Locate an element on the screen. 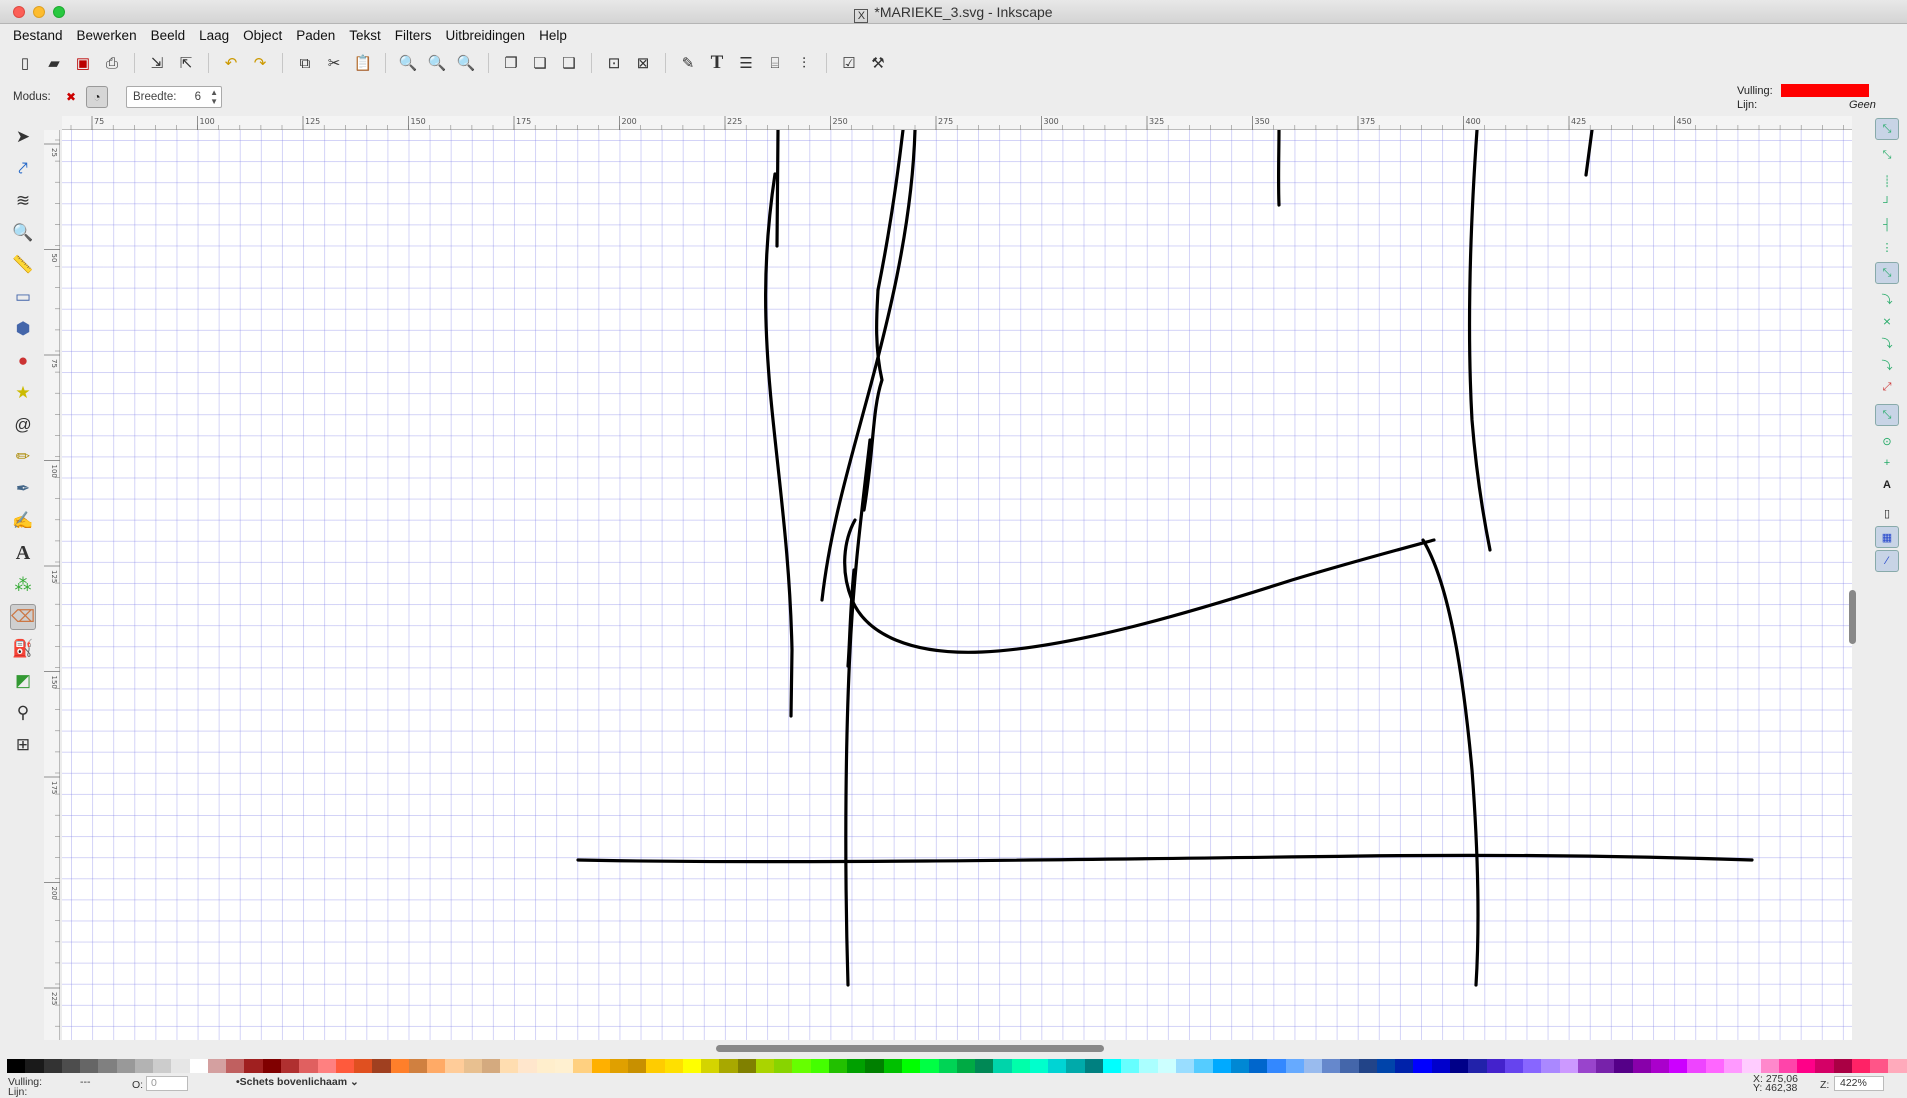 The height and width of the screenshot is (1098, 1907). snap-smooth-icon: ⤵ is located at coordinates (1887, 365).